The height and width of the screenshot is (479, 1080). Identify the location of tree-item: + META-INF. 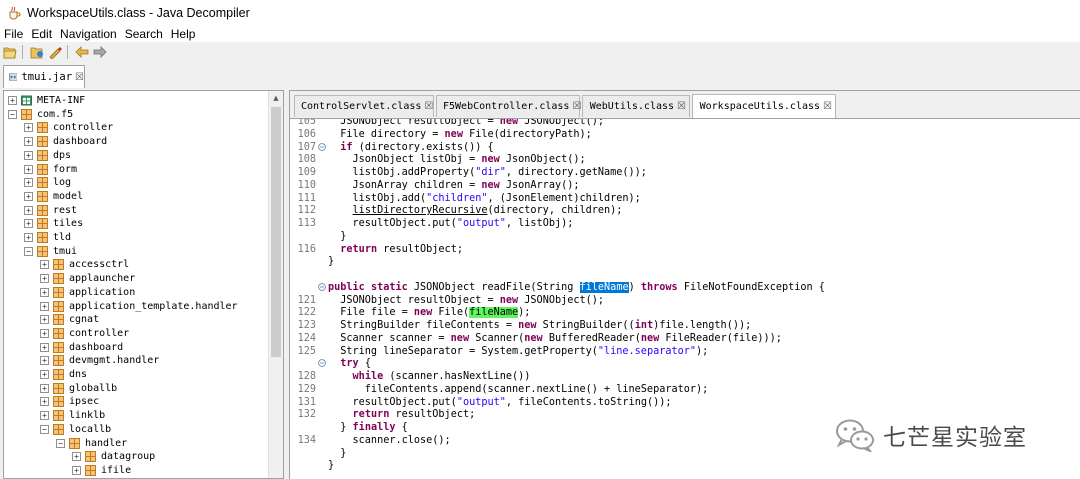
(46, 100).